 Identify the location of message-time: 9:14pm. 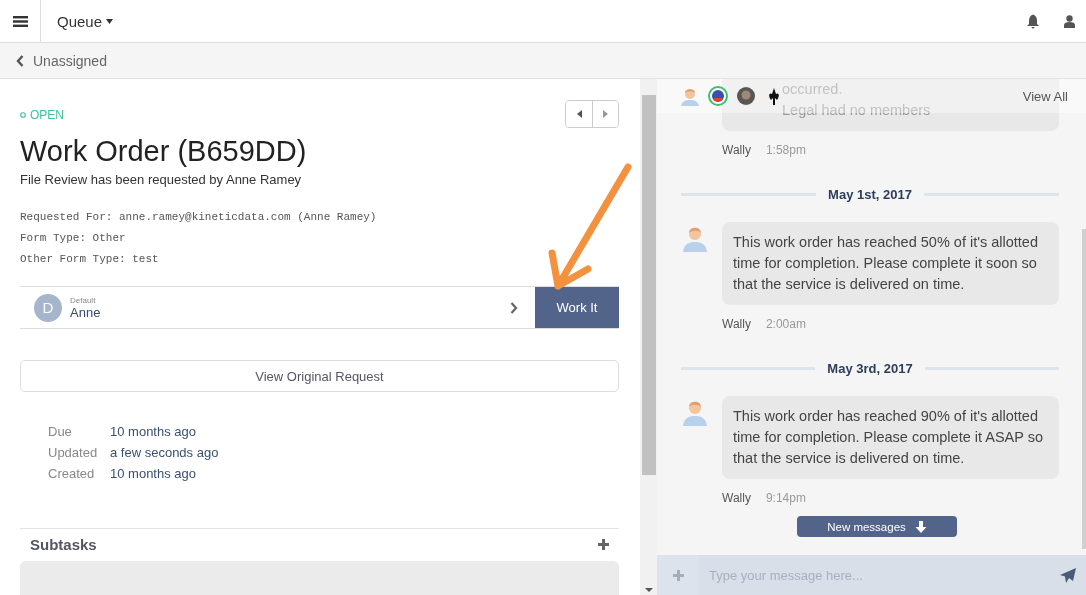
(785, 498).